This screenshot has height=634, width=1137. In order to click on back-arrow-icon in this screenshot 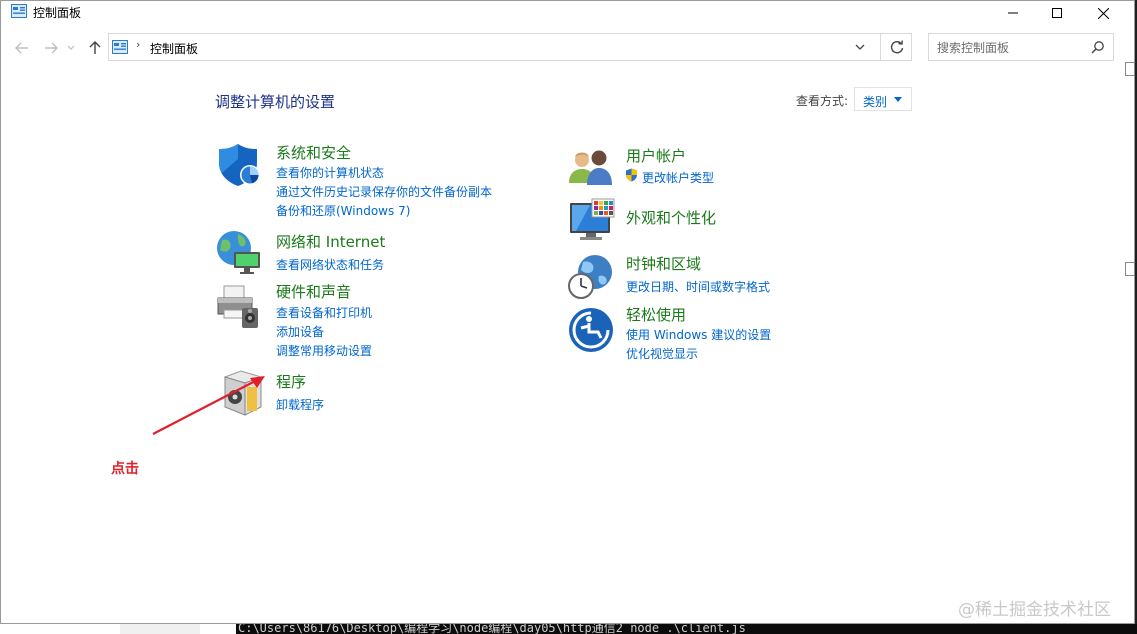, I will do `click(21, 48)`.